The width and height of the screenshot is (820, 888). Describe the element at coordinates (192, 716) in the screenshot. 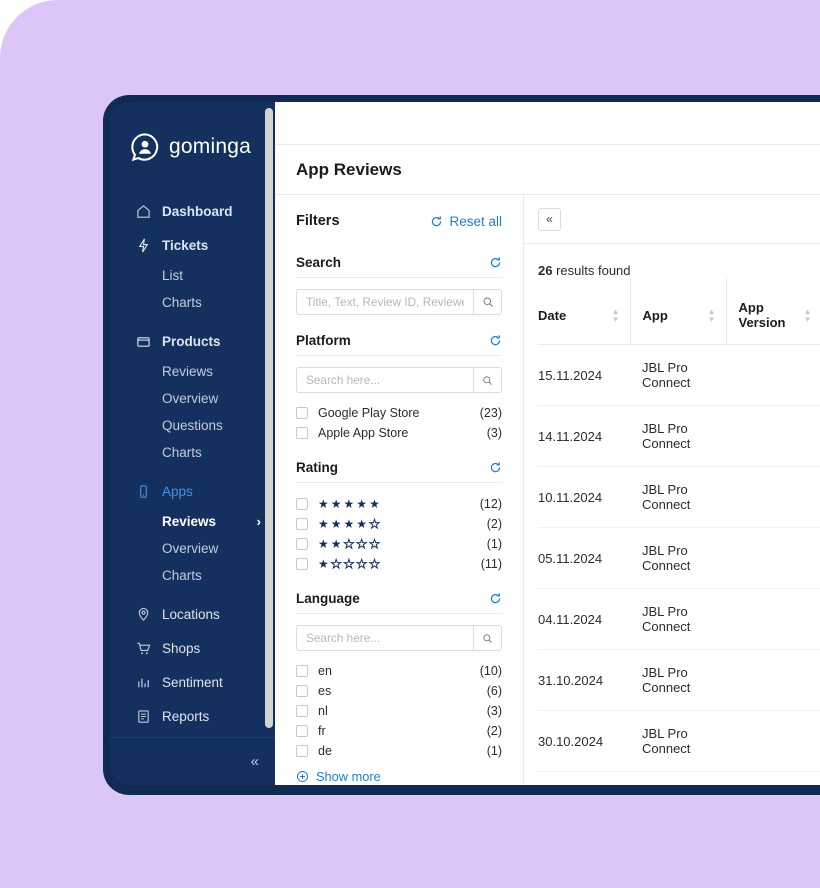

I see `sidebar-item-reports: Reports` at that location.